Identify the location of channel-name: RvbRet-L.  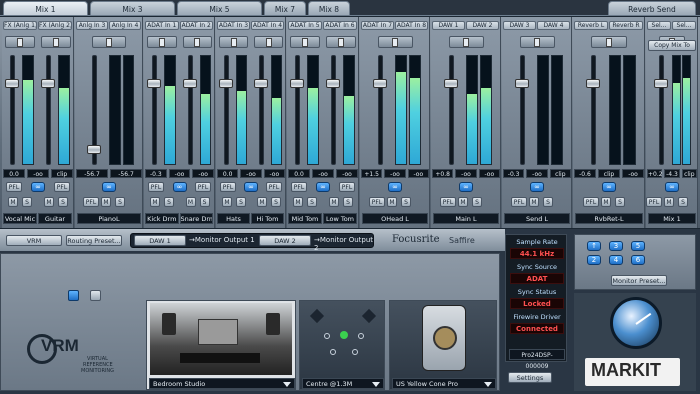
(609, 218).